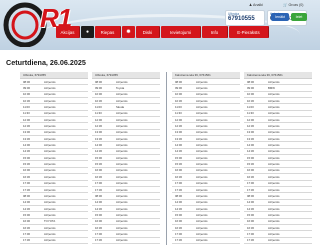 Image resolution: width=320 pixels, height=245 pixels. I want to click on column-header: Kalnciema iela 36, 6761561, so click(206, 75).